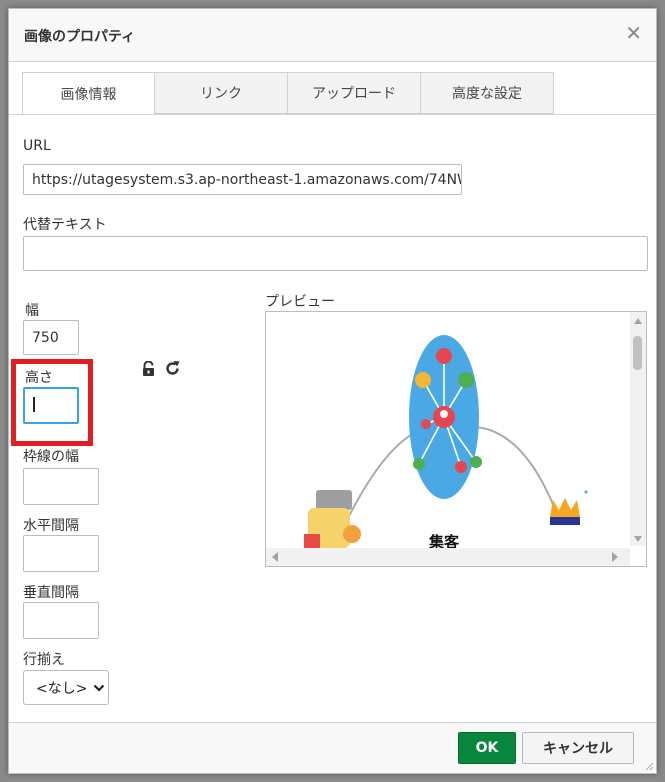 This screenshot has width=665, height=782. I want to click on close-icon: ✕, so click(633, 33).